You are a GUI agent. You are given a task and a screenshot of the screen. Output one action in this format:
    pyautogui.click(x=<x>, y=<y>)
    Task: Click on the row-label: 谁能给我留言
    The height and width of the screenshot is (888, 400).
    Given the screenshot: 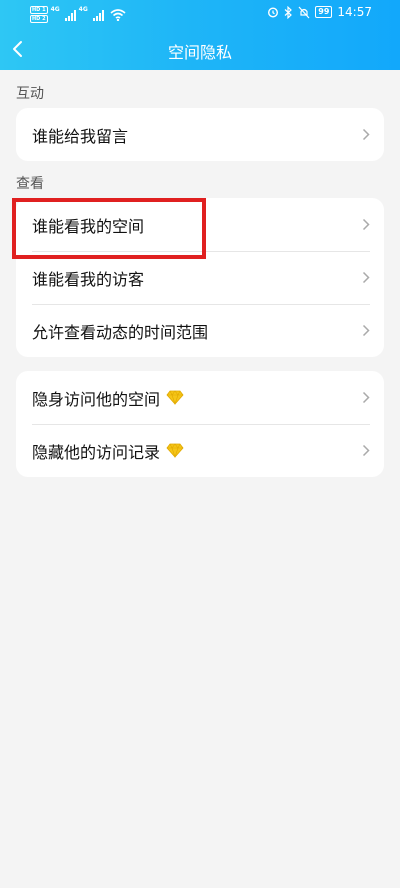 What is the action you would take?
    pyautogui.click(x=80, y=136)
    